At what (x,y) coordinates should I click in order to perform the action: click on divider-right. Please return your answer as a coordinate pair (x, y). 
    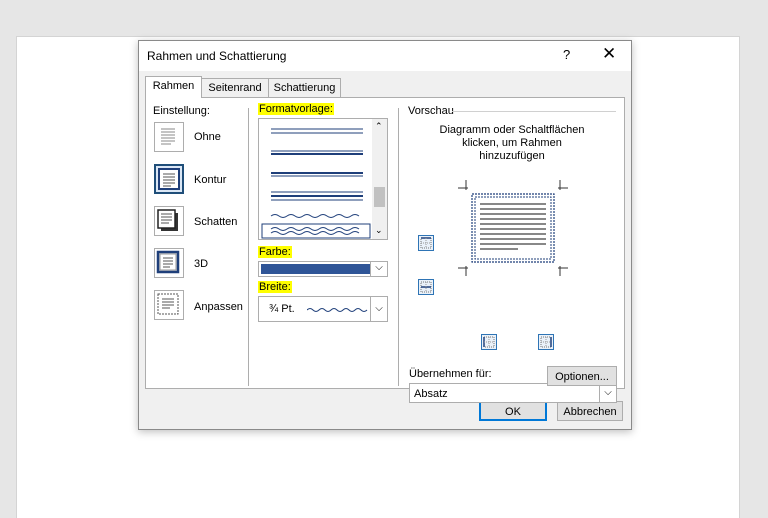
    Looking at the image, I should click on (398, 247).